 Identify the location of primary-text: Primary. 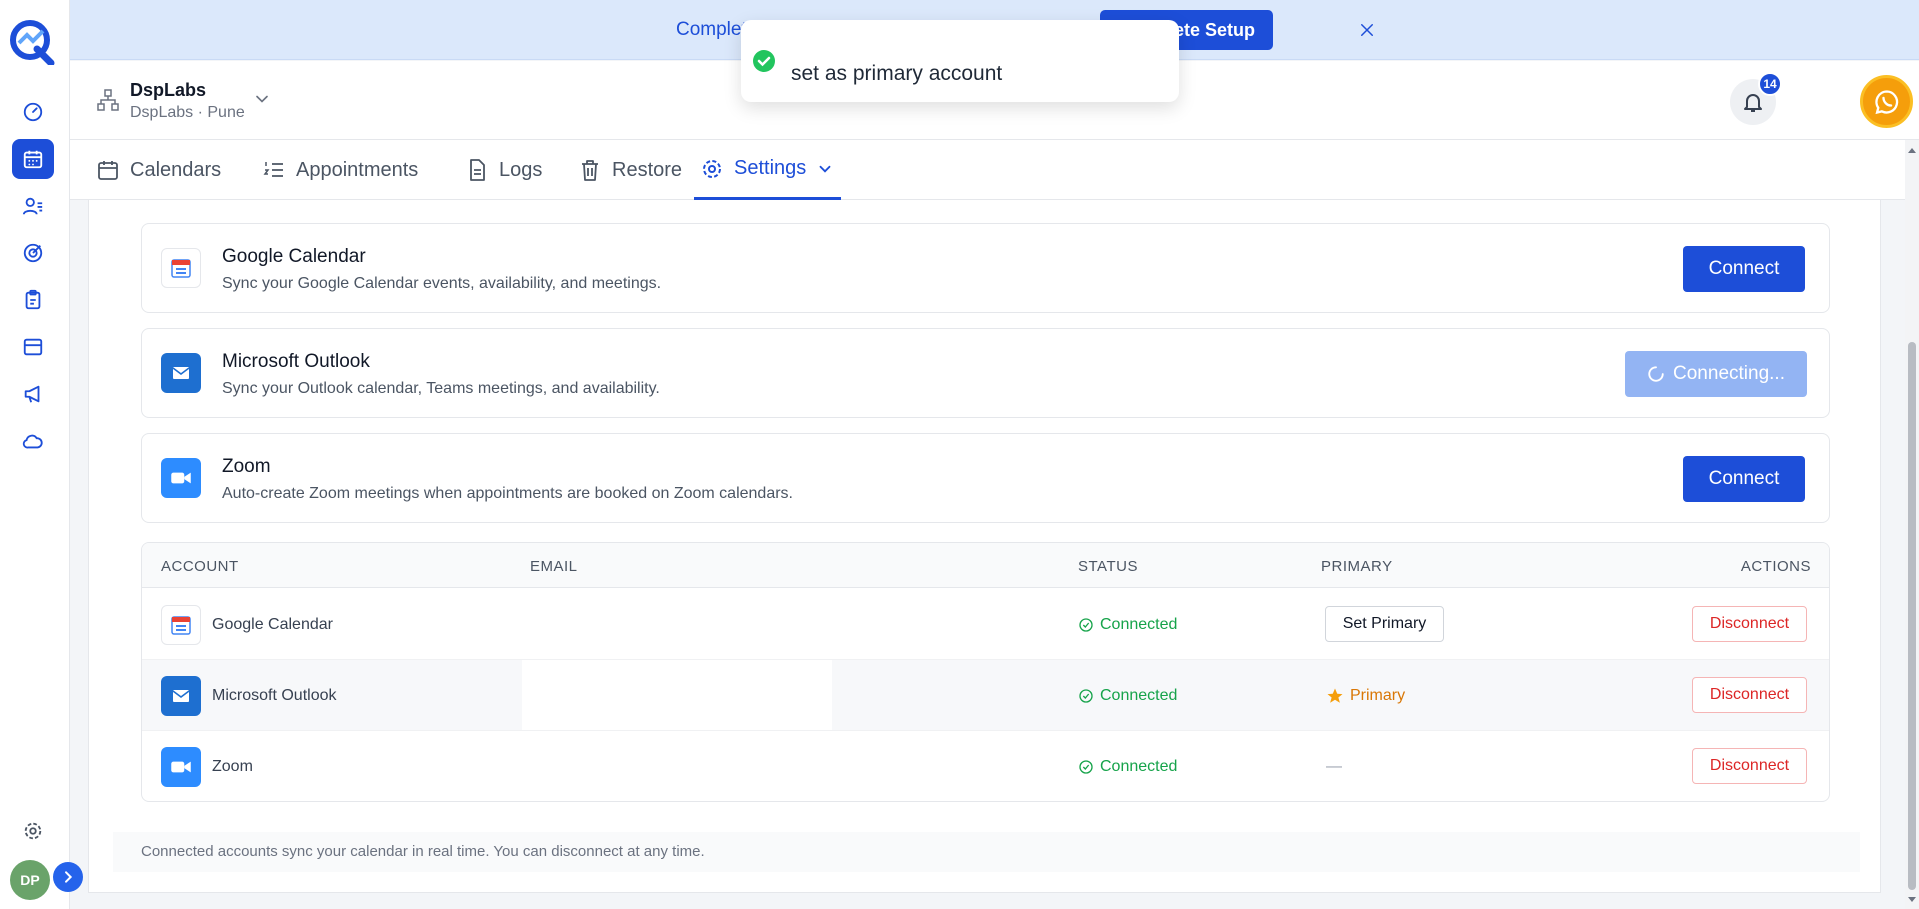
(1378, 695).